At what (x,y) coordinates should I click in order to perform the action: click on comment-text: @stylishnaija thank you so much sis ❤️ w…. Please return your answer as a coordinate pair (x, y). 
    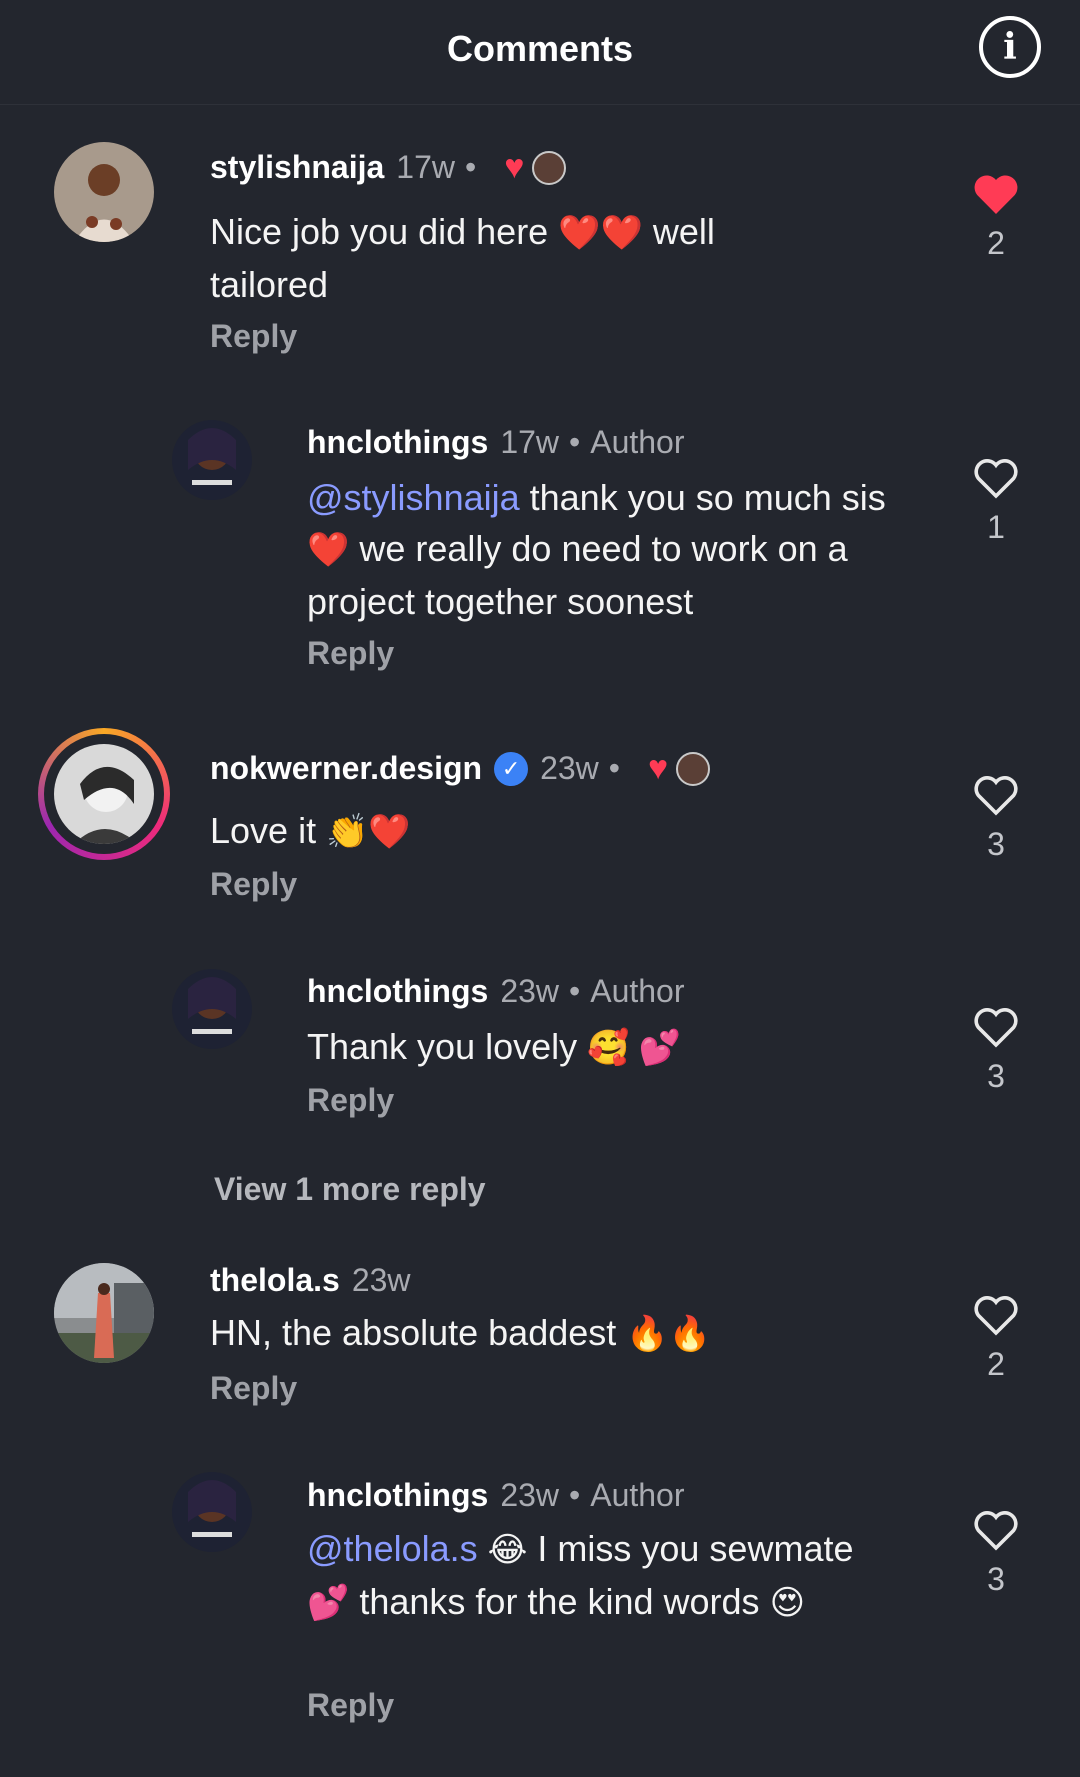
    Looking at the image, I should click on (596, 549).